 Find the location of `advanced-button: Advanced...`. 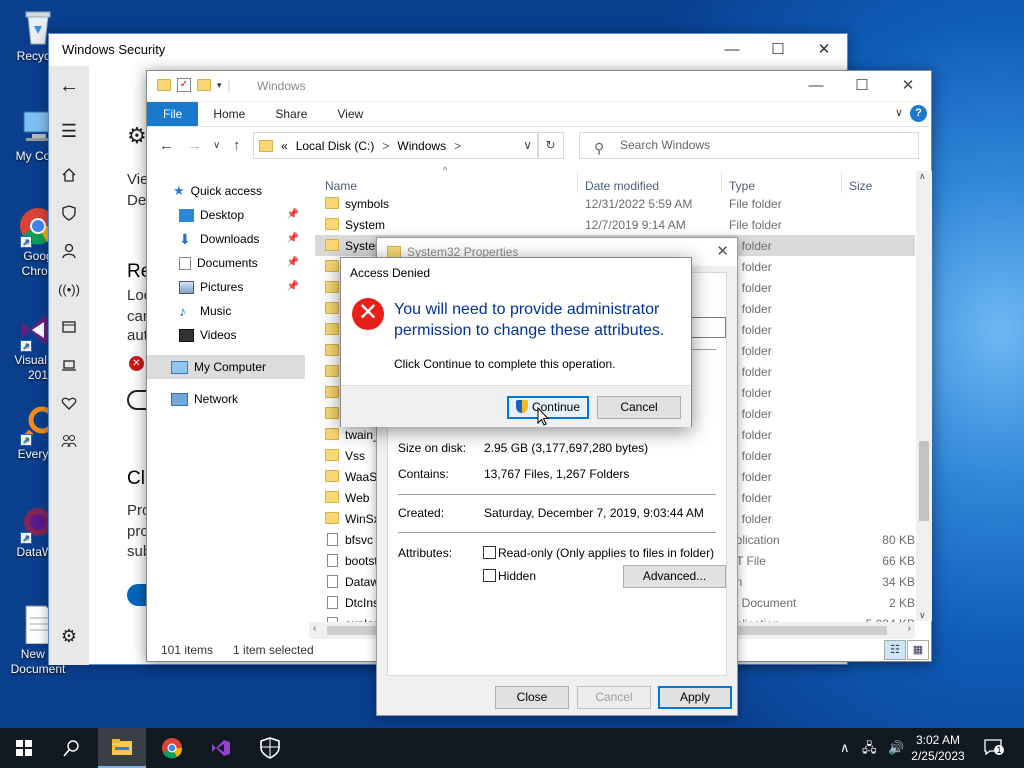

advanced-button: Advanced... is located at coordinates (674, 576).